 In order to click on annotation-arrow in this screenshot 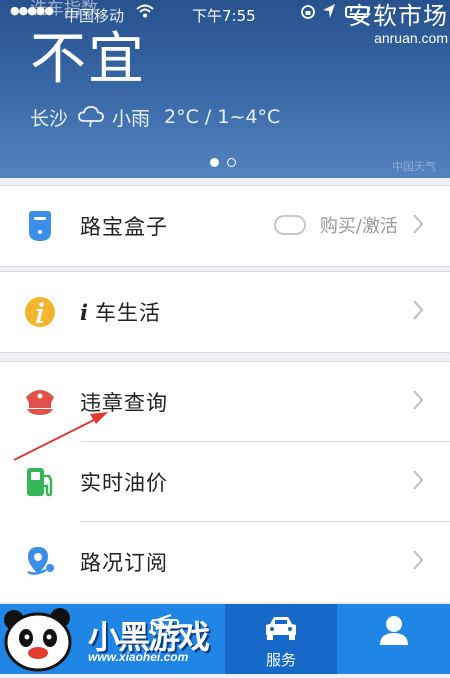, I will do `click(60, 436)`.